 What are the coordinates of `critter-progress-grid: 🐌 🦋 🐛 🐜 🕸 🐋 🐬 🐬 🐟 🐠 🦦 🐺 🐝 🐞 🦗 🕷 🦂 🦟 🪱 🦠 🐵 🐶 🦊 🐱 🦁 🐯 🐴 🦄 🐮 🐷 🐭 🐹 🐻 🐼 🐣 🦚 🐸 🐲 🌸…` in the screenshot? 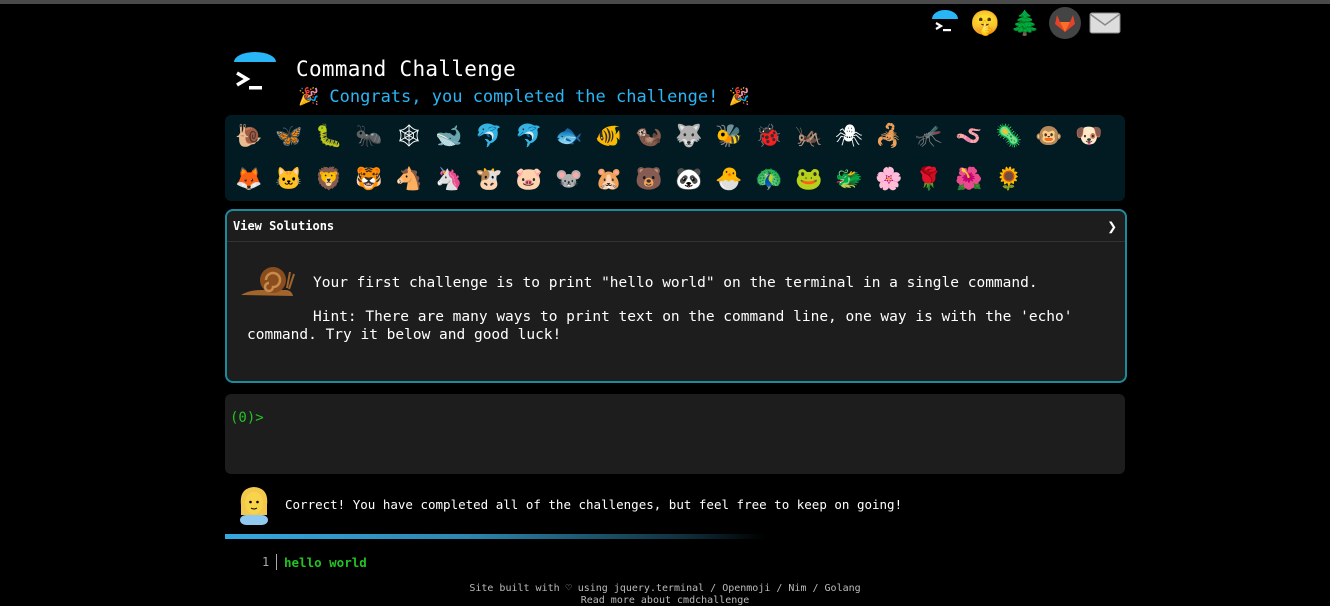 It's located at (675, 158).